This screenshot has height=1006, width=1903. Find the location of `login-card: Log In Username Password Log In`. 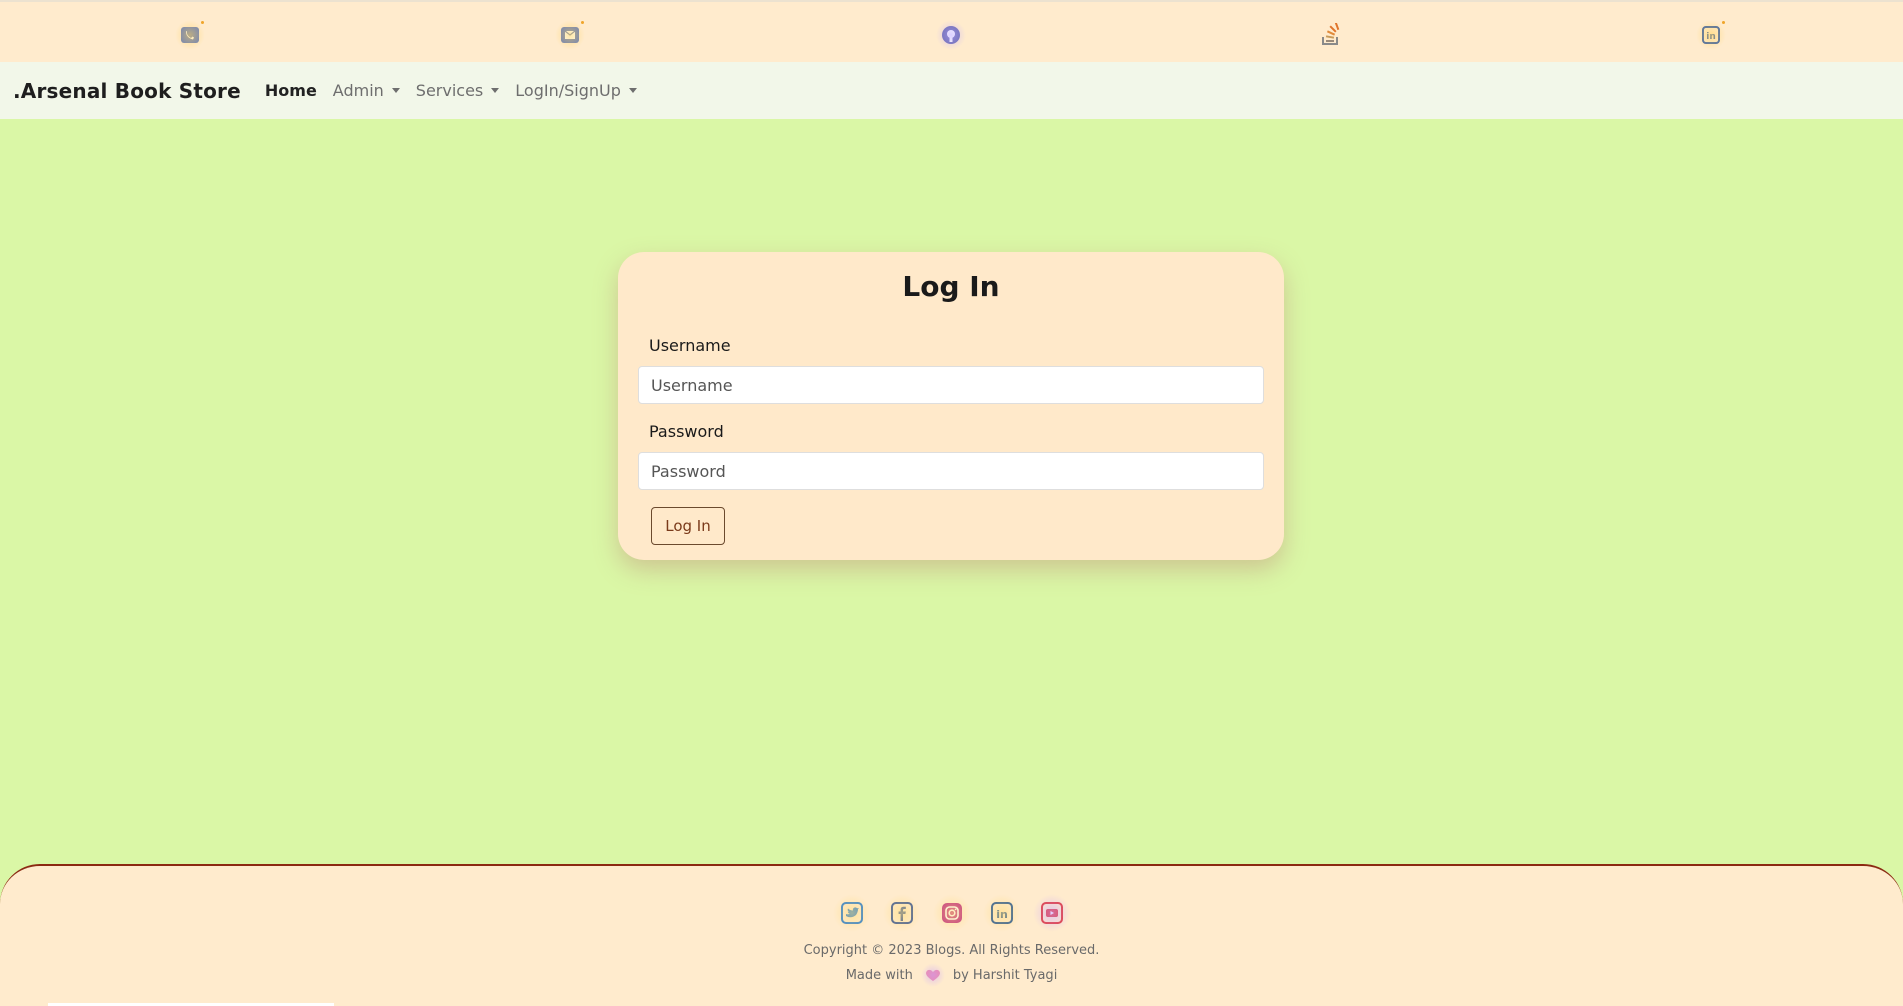

login-card: Log In Username Password Log In is located at coordinates (951, 406).